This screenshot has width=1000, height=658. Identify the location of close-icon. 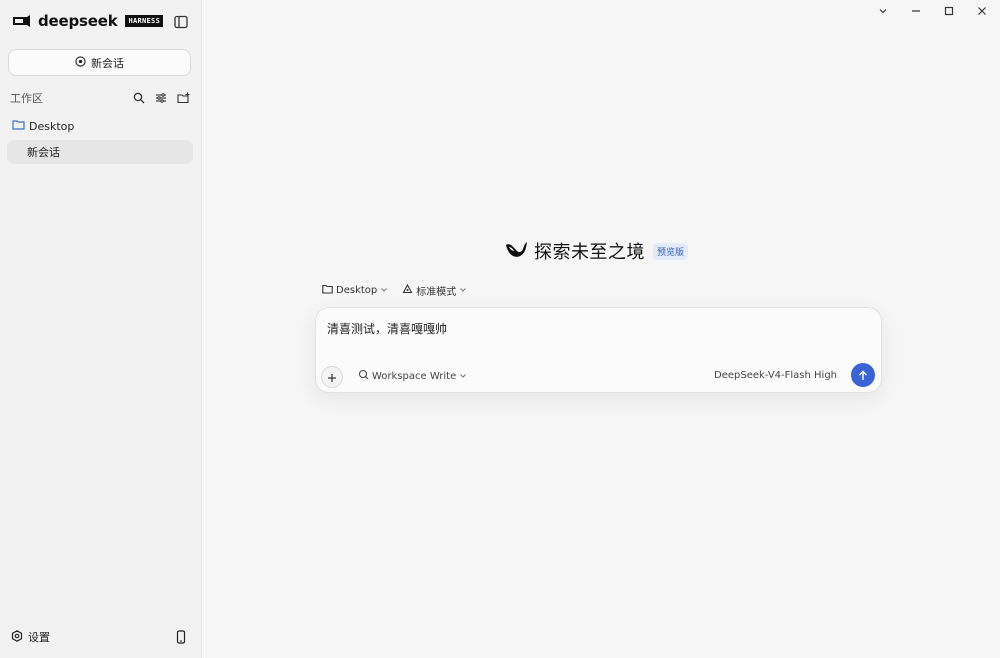
(982, 11).